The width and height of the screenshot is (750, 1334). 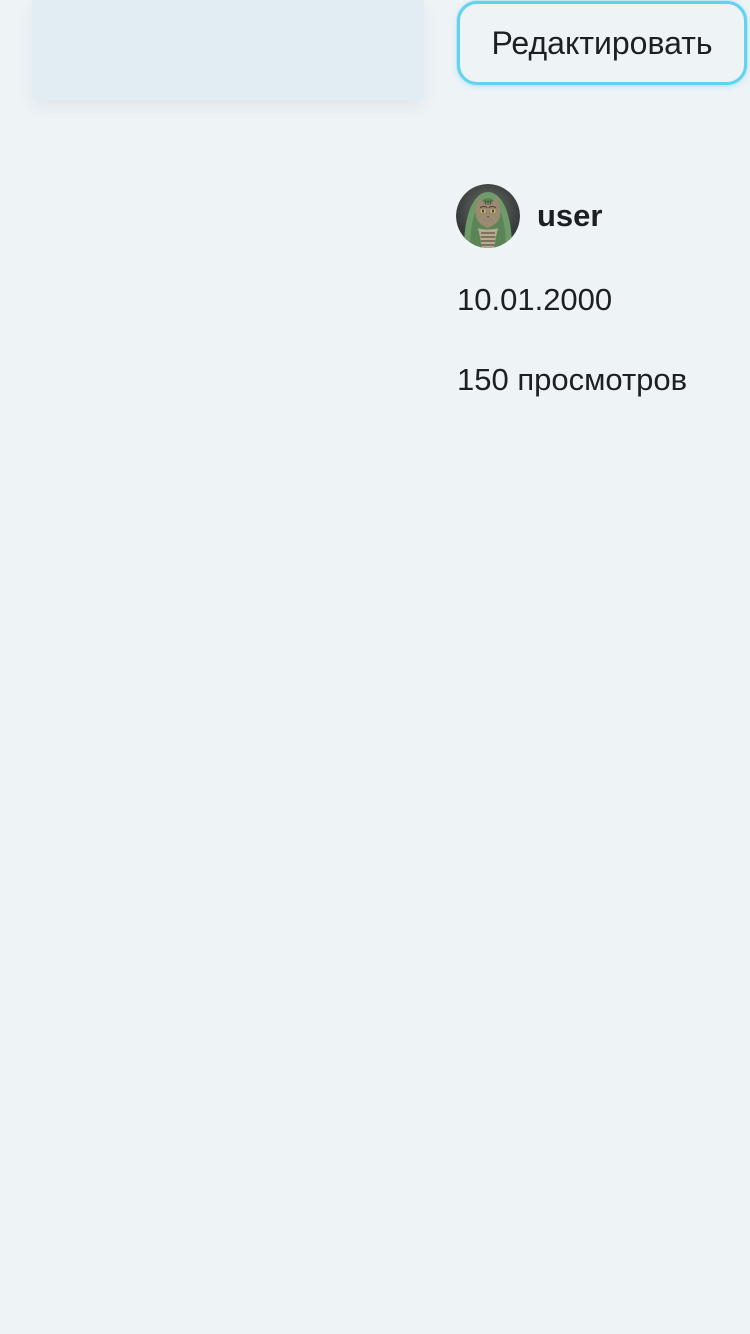 I want to click on avatar, so click(x=488, y=216).